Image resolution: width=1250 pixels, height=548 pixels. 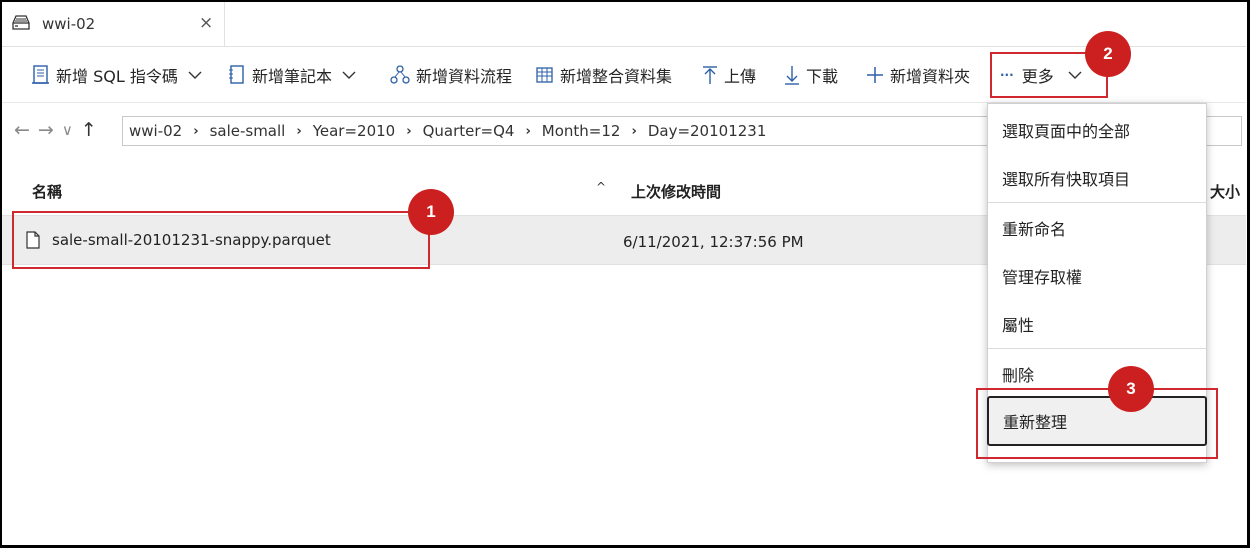 I want to click on new-sql-script-button: 新增 SQL 指令碼, so click(x=120, y=75).